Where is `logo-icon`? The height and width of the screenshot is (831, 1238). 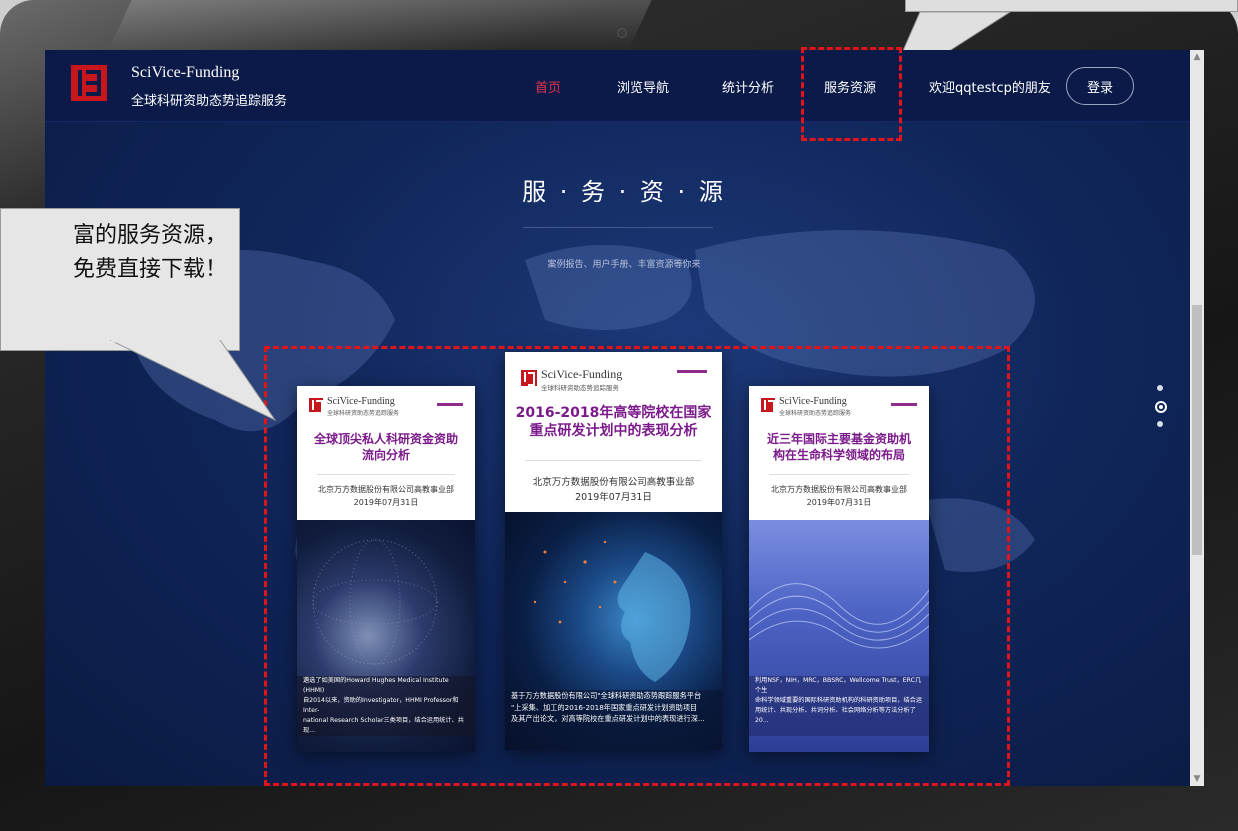
logo-icon is located at coordinates (89, 83).